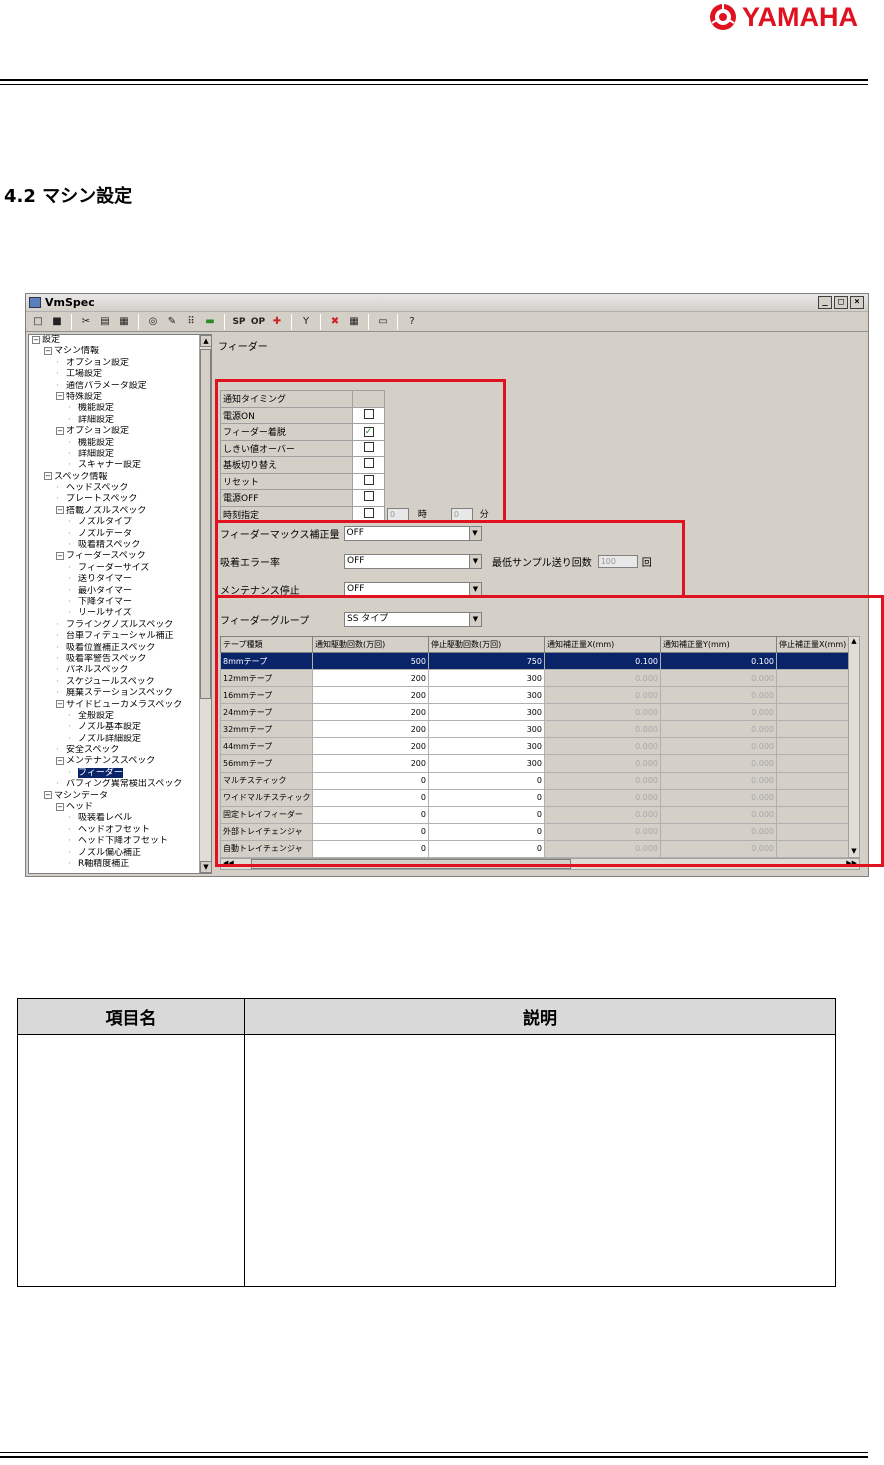 The image size is (884, 1465). What do you see at coordinates (120, 750) in the screenshot?
I see `tree-item: · 安全スペック` at bounding box center [120, 750].